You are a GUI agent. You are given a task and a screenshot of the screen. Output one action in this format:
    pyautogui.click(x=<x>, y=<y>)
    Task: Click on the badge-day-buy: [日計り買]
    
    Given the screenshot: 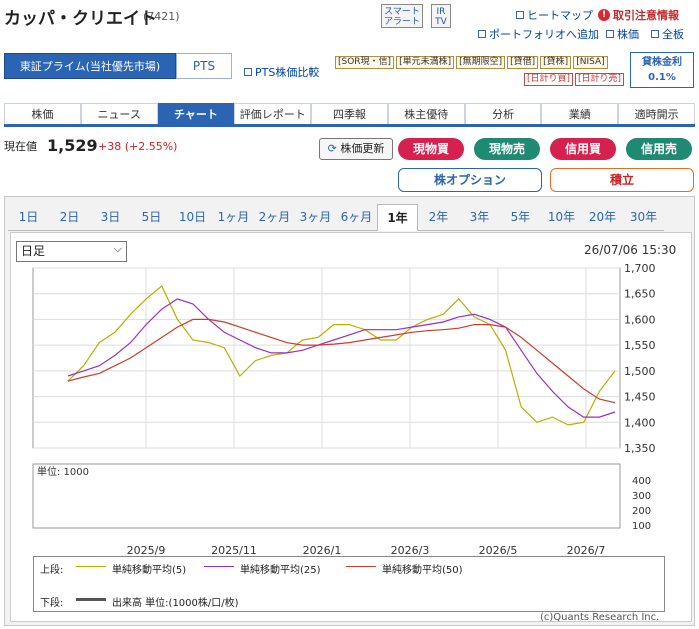 What is the action you would take?
    pyautogui.click(x=549, y=79)
    